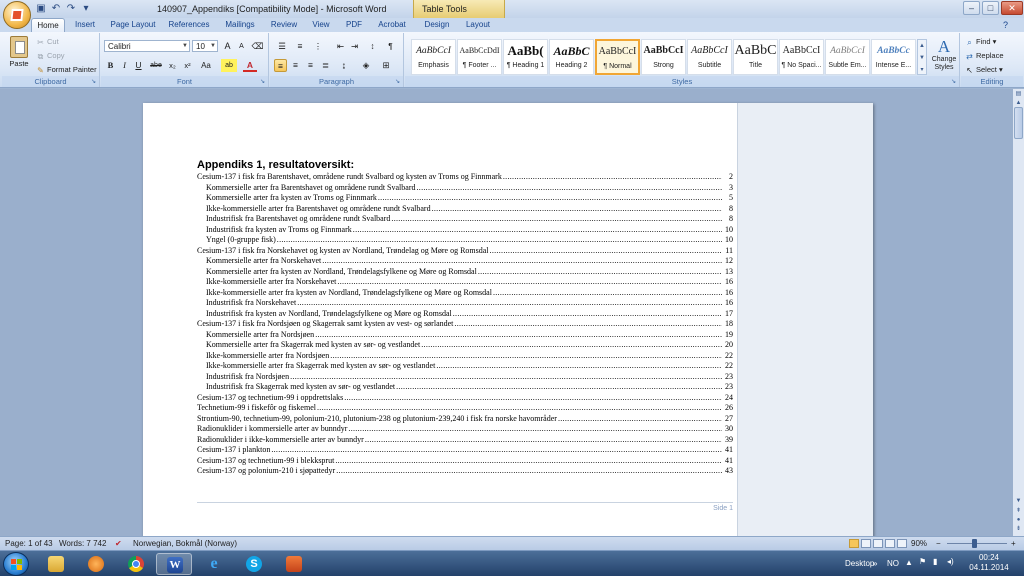 The height and width of the screenshot is (576, 1024). I want to click on tab-acrobat: Acrobat, so click(392, 25).